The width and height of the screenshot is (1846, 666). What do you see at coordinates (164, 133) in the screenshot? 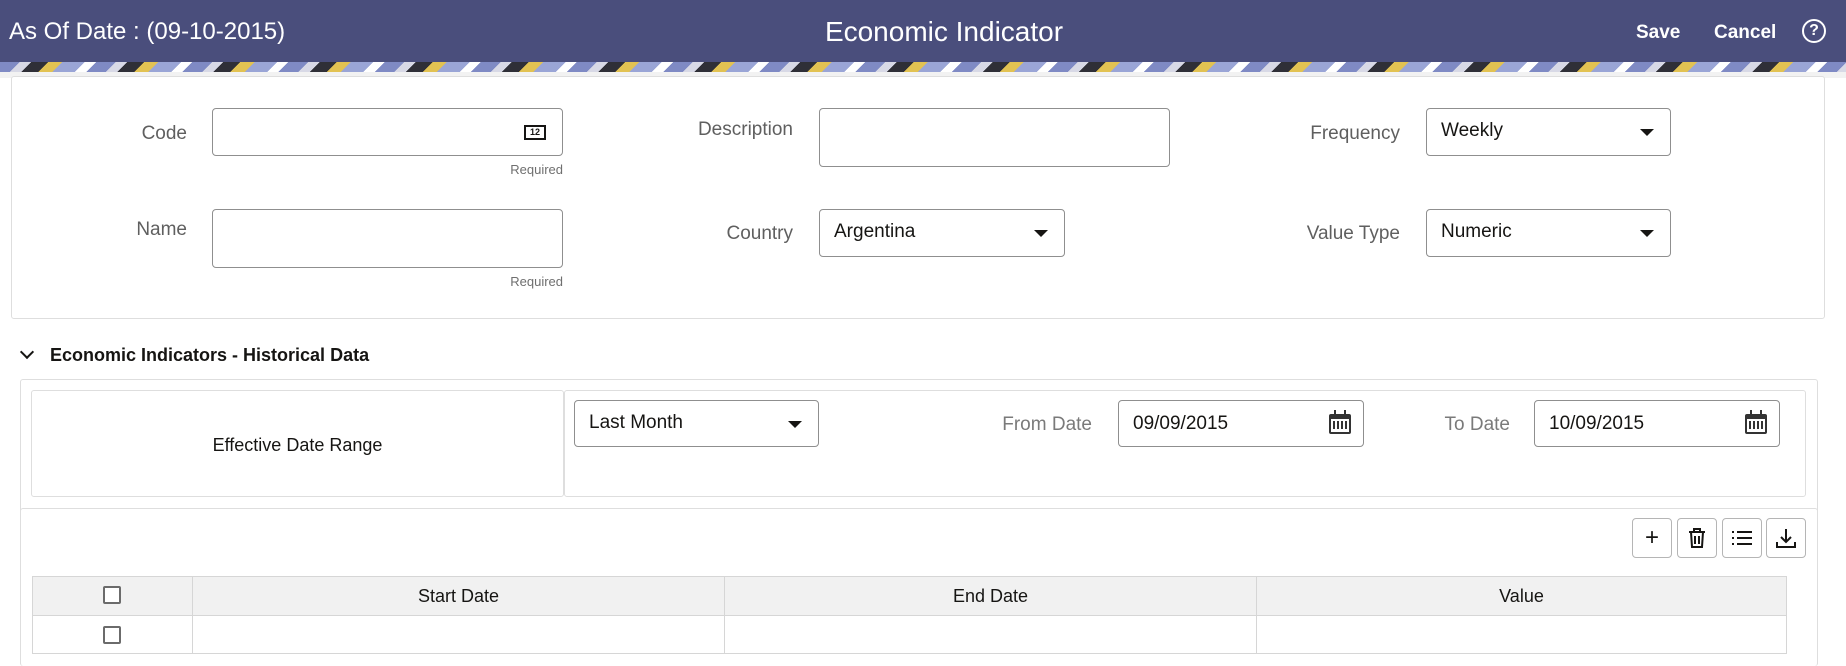
I see `code-label: Code` at bounding box center [164, 133].